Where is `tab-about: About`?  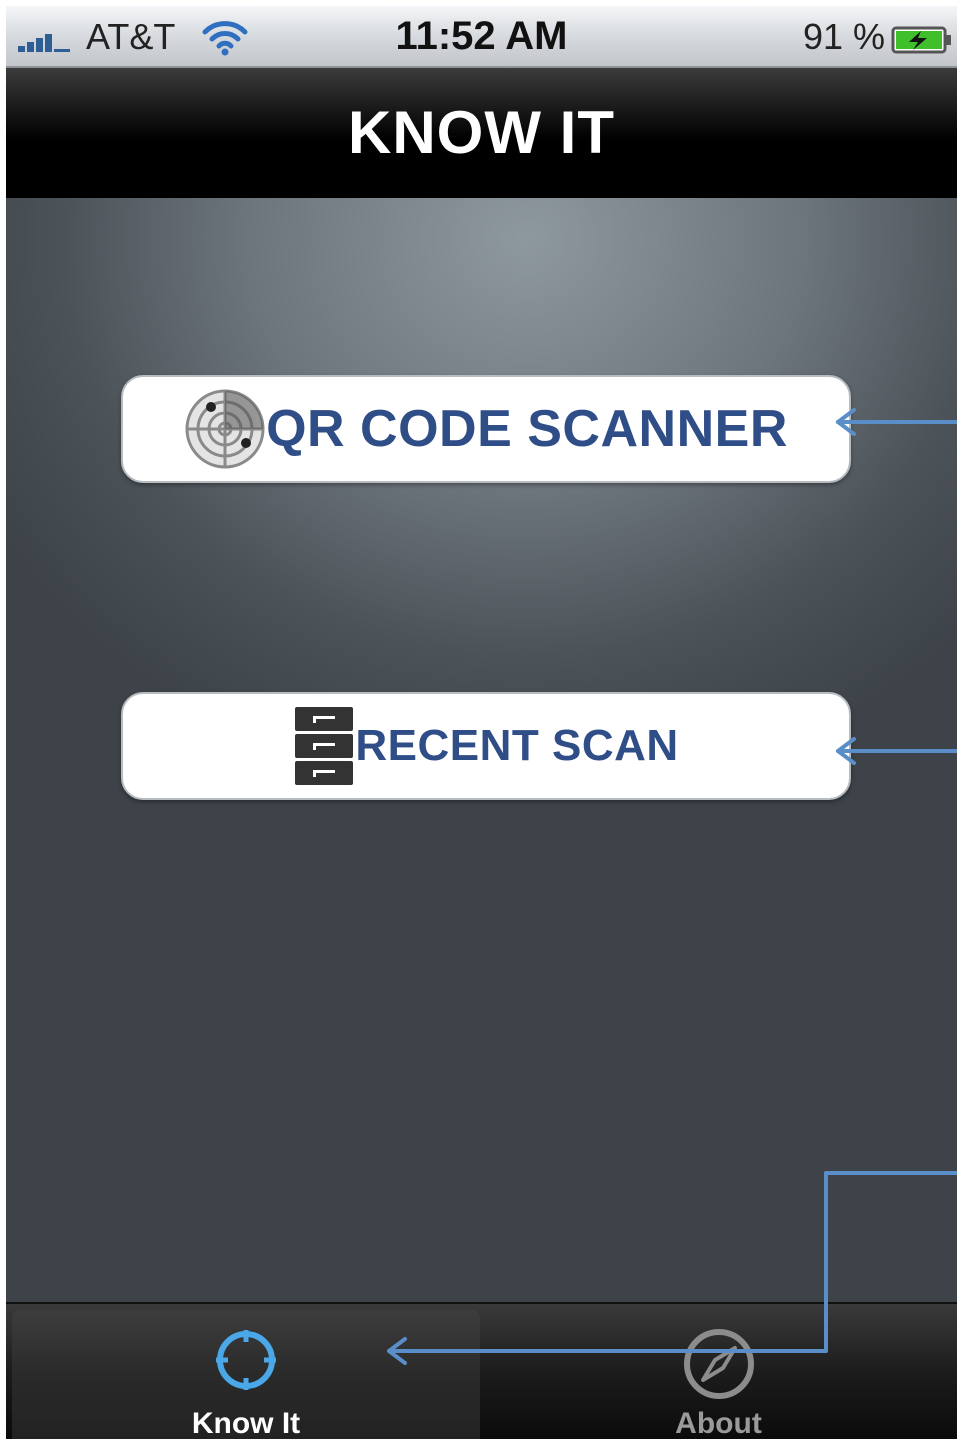 tab-about: About is located at coordinates (718, 1374).